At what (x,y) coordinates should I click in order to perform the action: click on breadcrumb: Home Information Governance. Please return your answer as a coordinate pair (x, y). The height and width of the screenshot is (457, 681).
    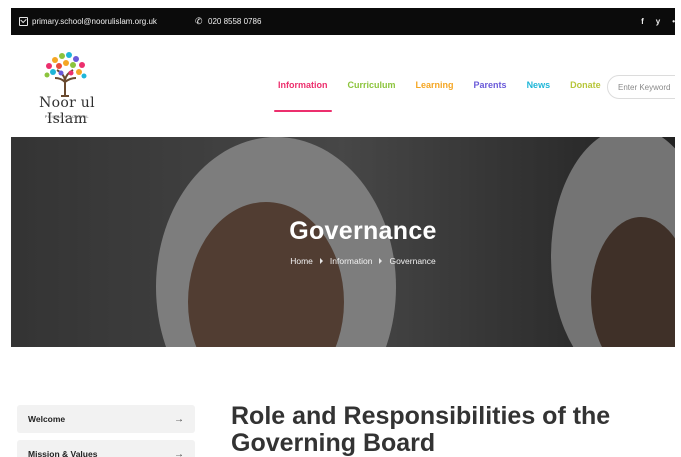
    Looking at the image, I should click on (343, 261).